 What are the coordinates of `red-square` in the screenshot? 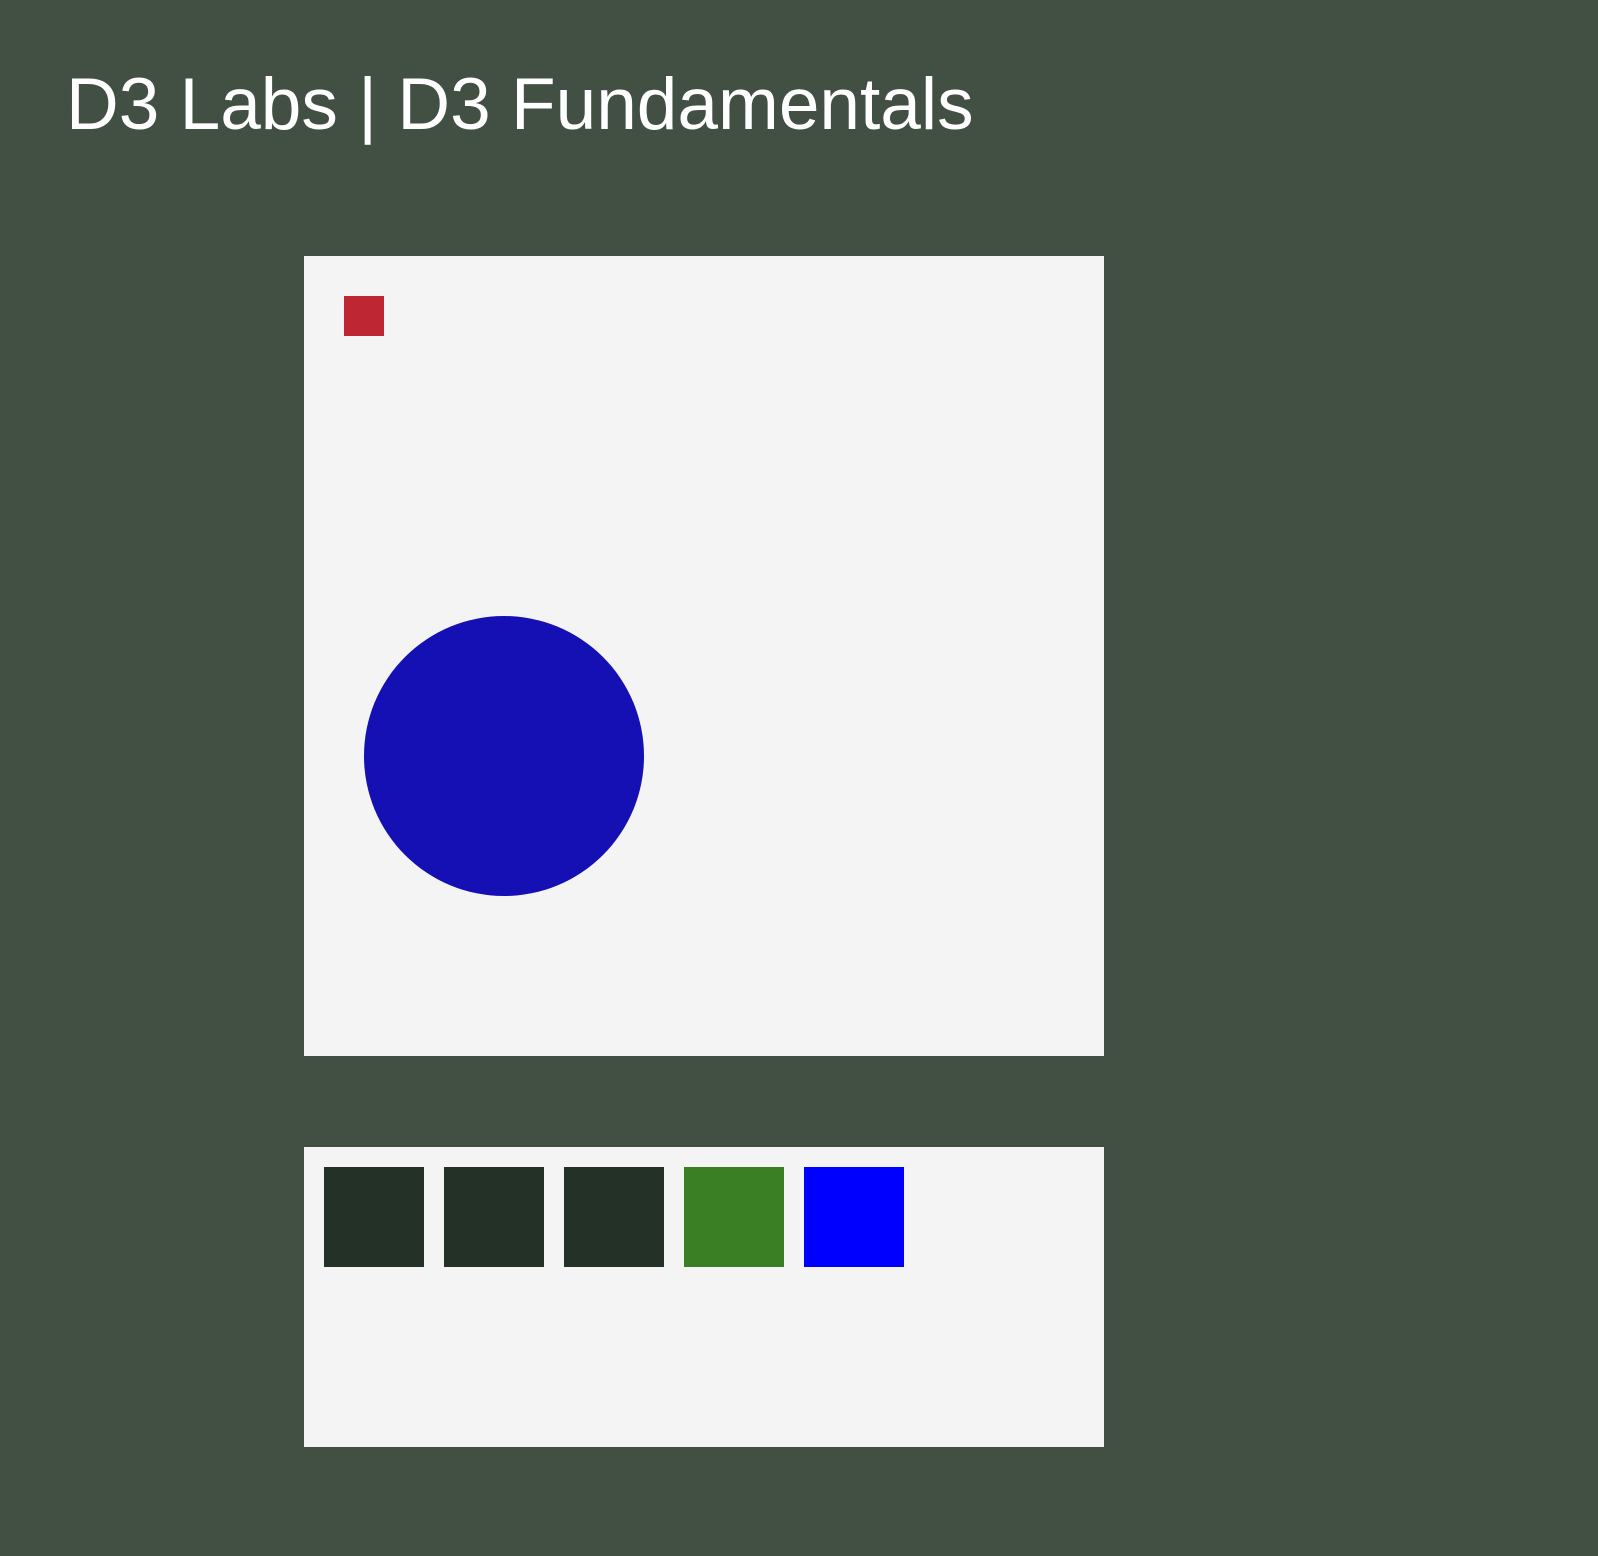 It's located at (364, 316).